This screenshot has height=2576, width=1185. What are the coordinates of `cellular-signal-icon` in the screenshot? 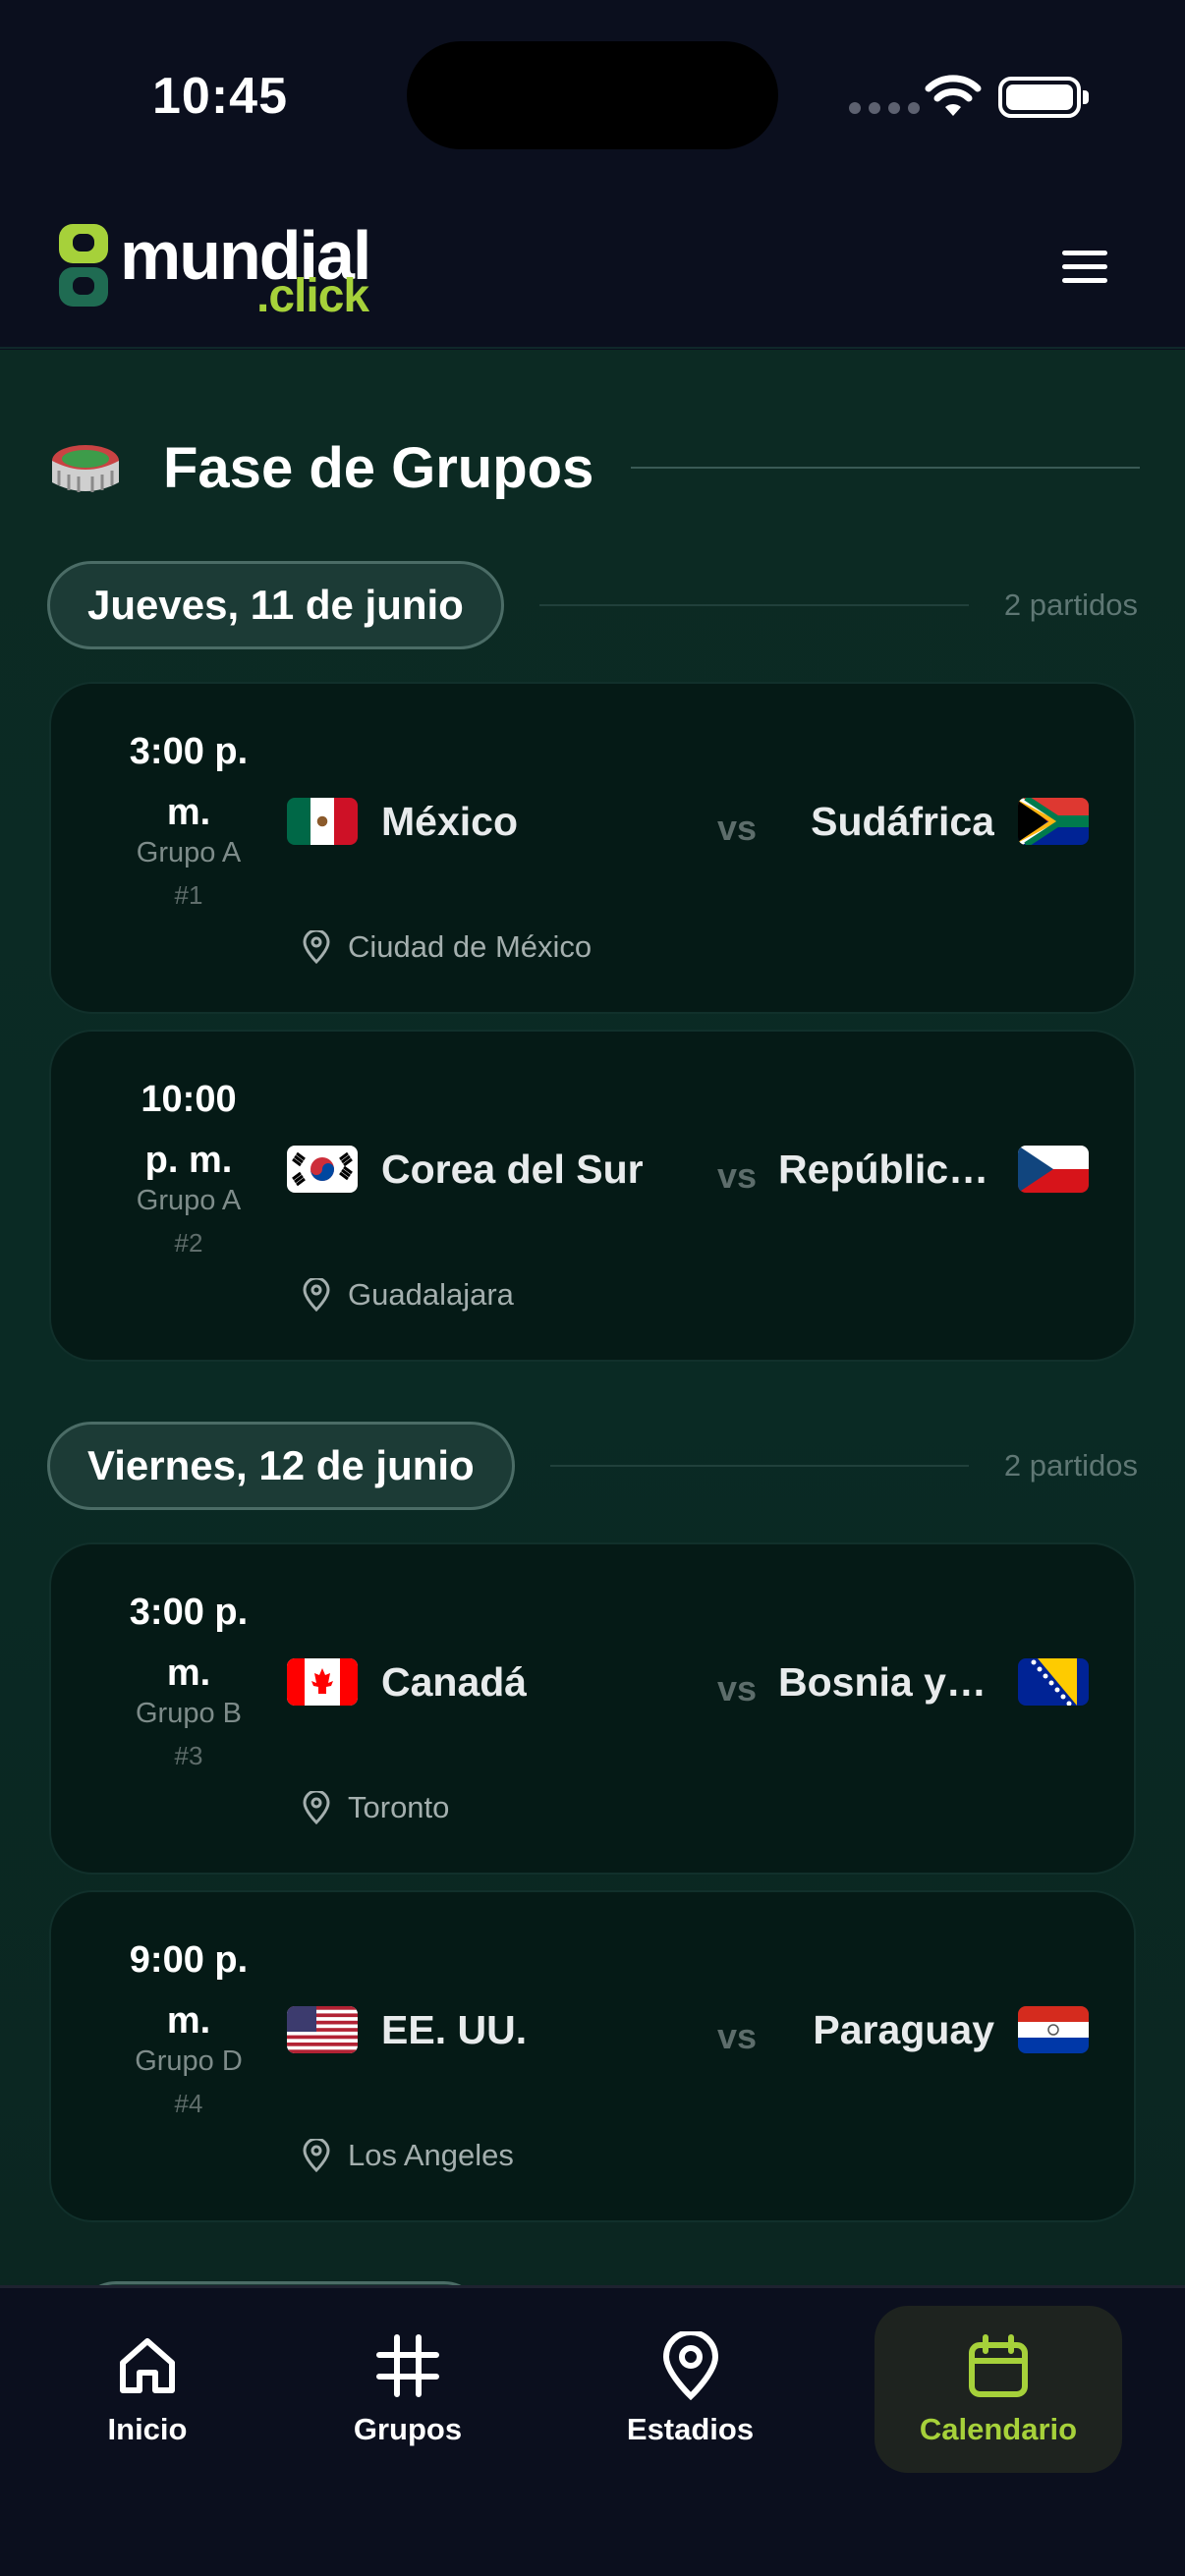 It's located at (885, 108).